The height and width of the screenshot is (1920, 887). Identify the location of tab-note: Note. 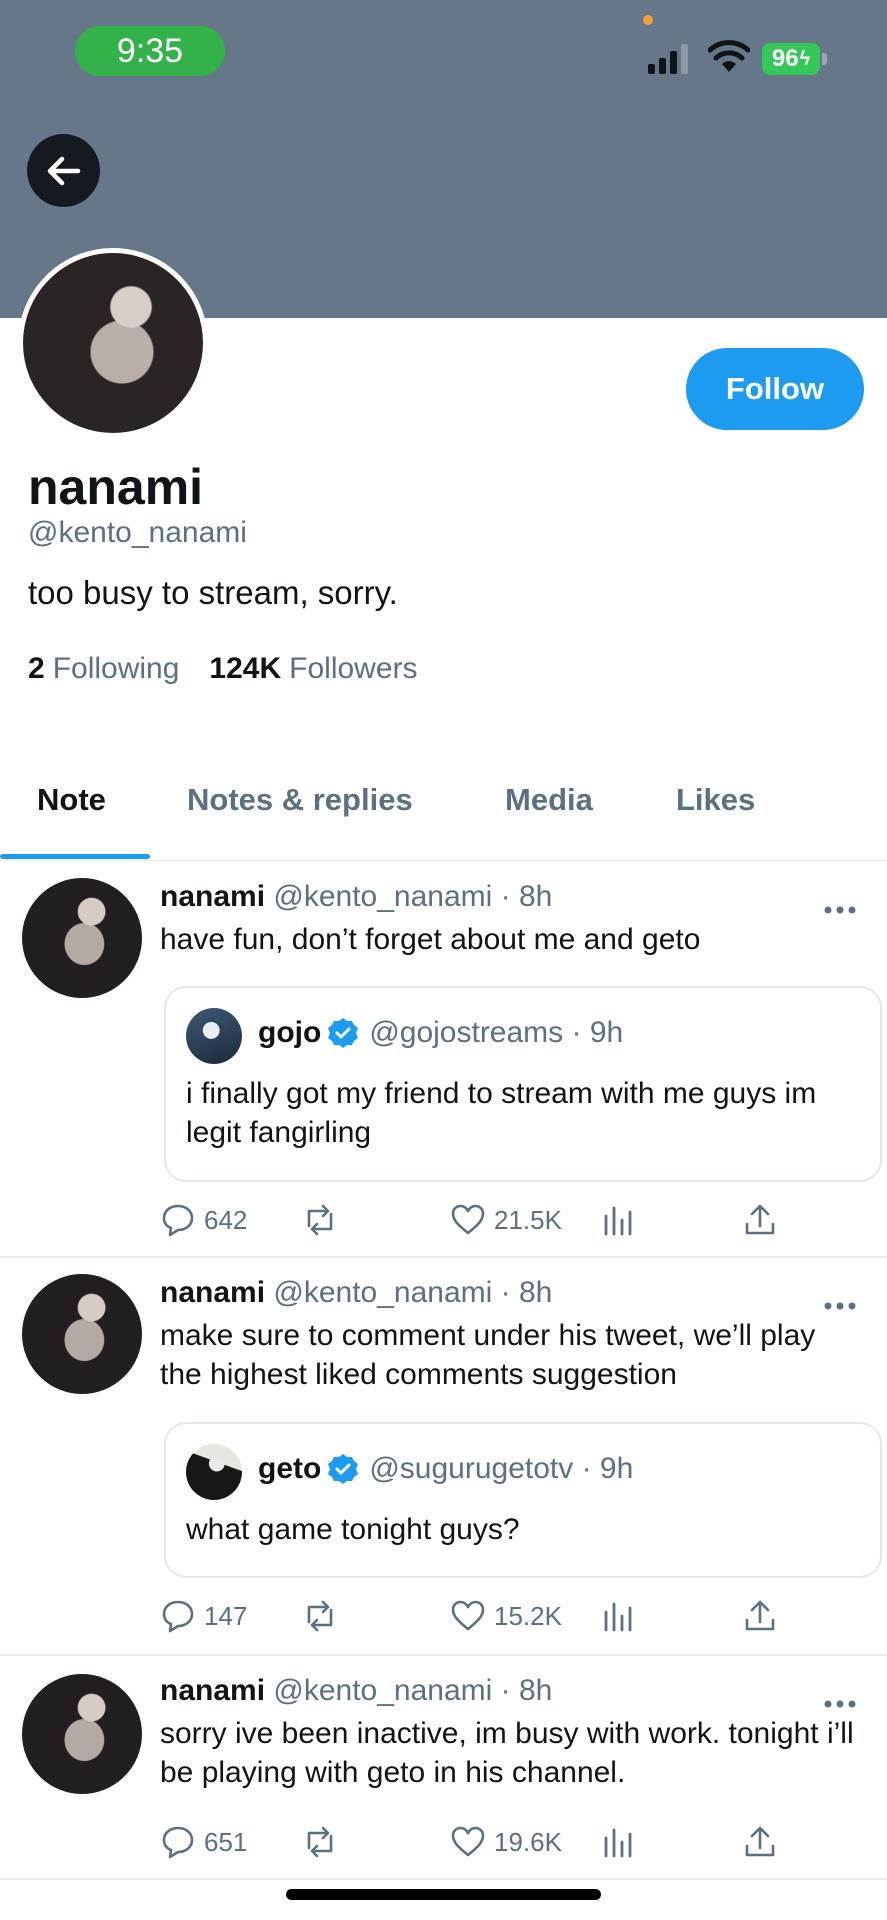
(71, 800).